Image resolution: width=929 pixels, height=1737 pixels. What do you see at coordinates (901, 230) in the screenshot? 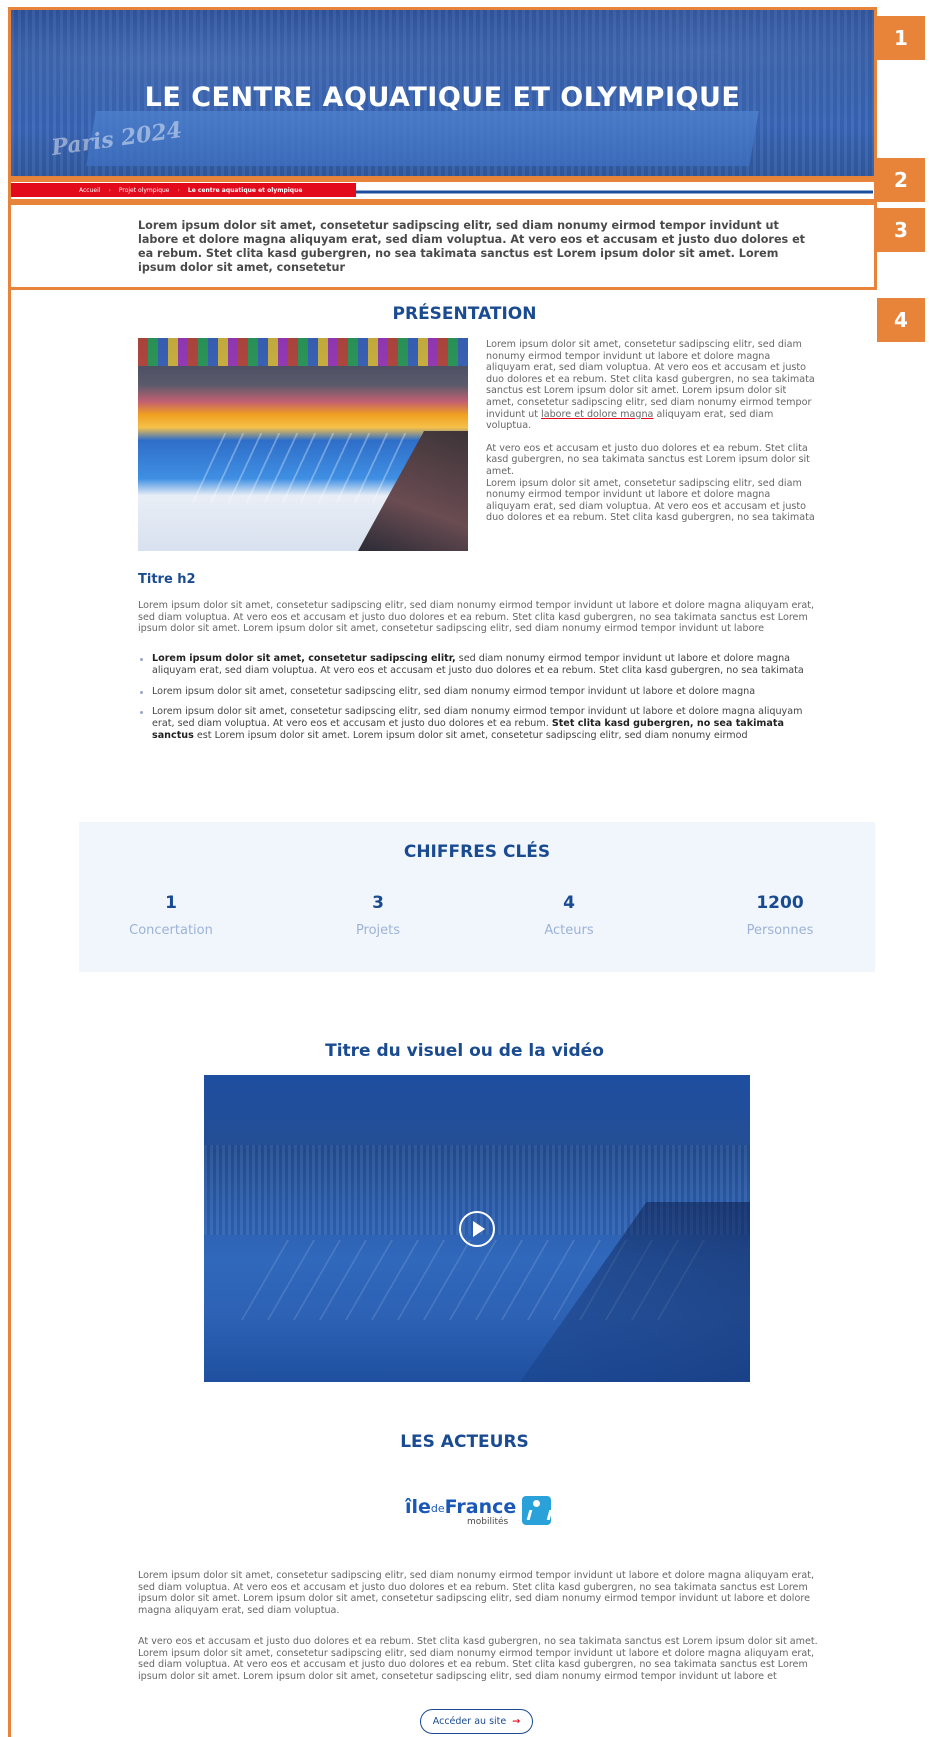
I see `annotation-badge-3: 3` at bounding box center [901, 230].